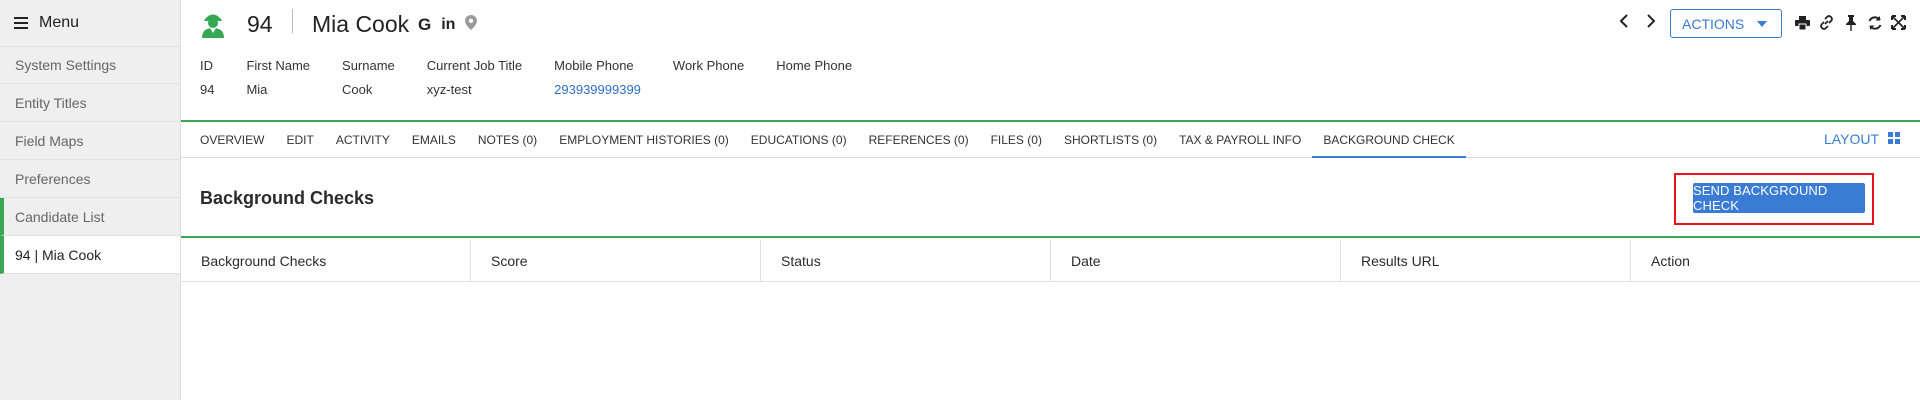 This screenshot has width=1920, height=400. Describe the element at coordinates (507, 140) in the screenshot. I see `tab-notes: NOTES (0)` at that location.